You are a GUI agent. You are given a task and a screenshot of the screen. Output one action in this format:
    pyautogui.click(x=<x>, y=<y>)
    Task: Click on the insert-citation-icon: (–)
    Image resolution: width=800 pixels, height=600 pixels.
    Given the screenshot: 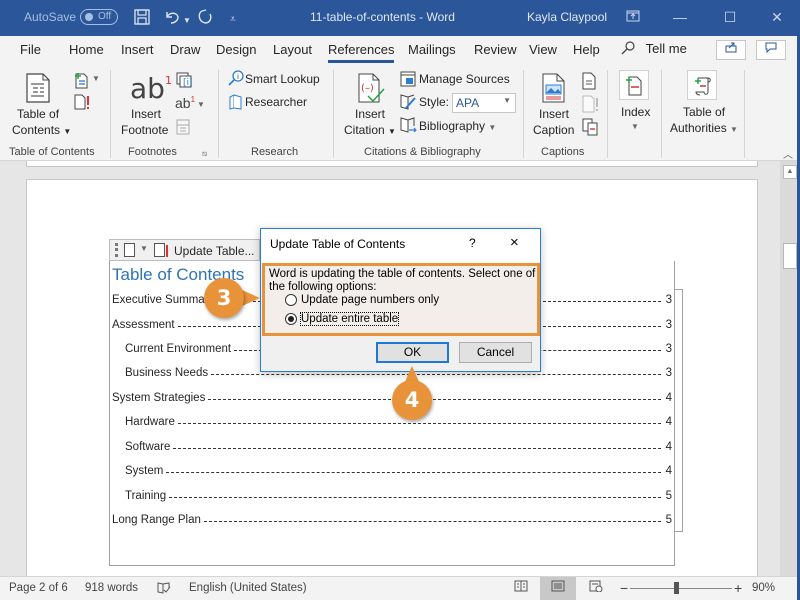 What is the action you would take?
    pyautogui.click(x=371, y=89)
    